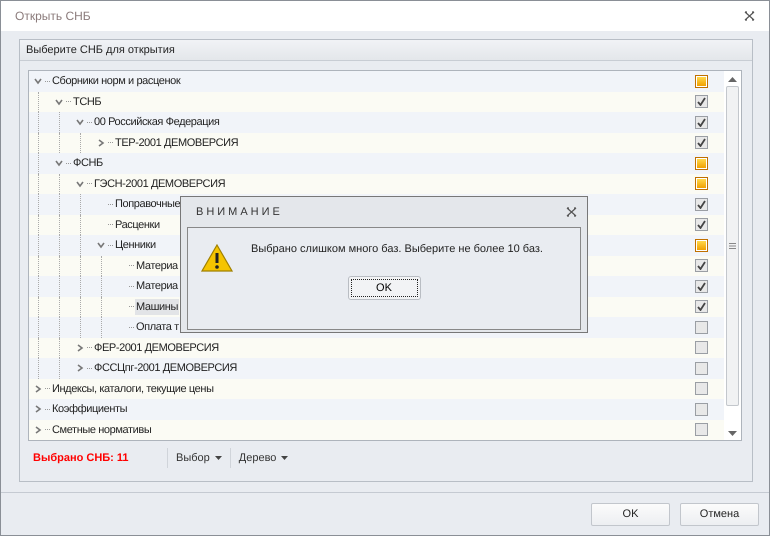  Describe the element at coordinates (116, 81) in the screenshot. I see `tree-item: Сборники норм и расценок` at that location.